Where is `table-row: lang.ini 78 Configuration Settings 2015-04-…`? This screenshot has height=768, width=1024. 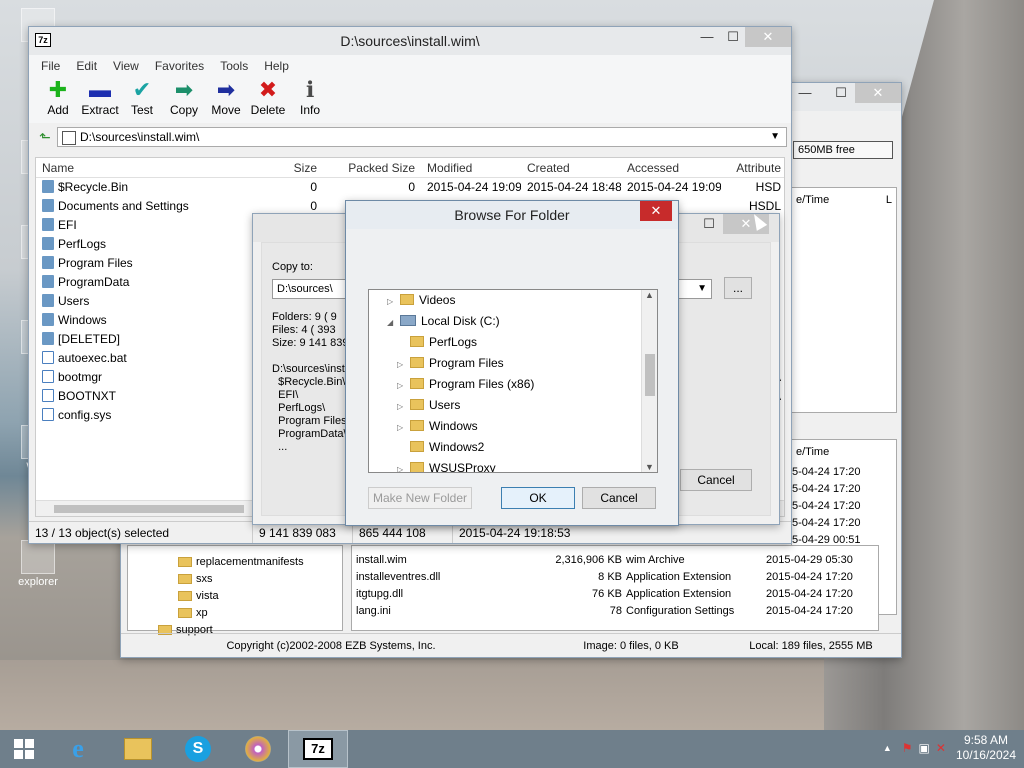
table-row: lang.ini 78 Configuration Settings 2015-04-… is located at coordinates (615, 611).